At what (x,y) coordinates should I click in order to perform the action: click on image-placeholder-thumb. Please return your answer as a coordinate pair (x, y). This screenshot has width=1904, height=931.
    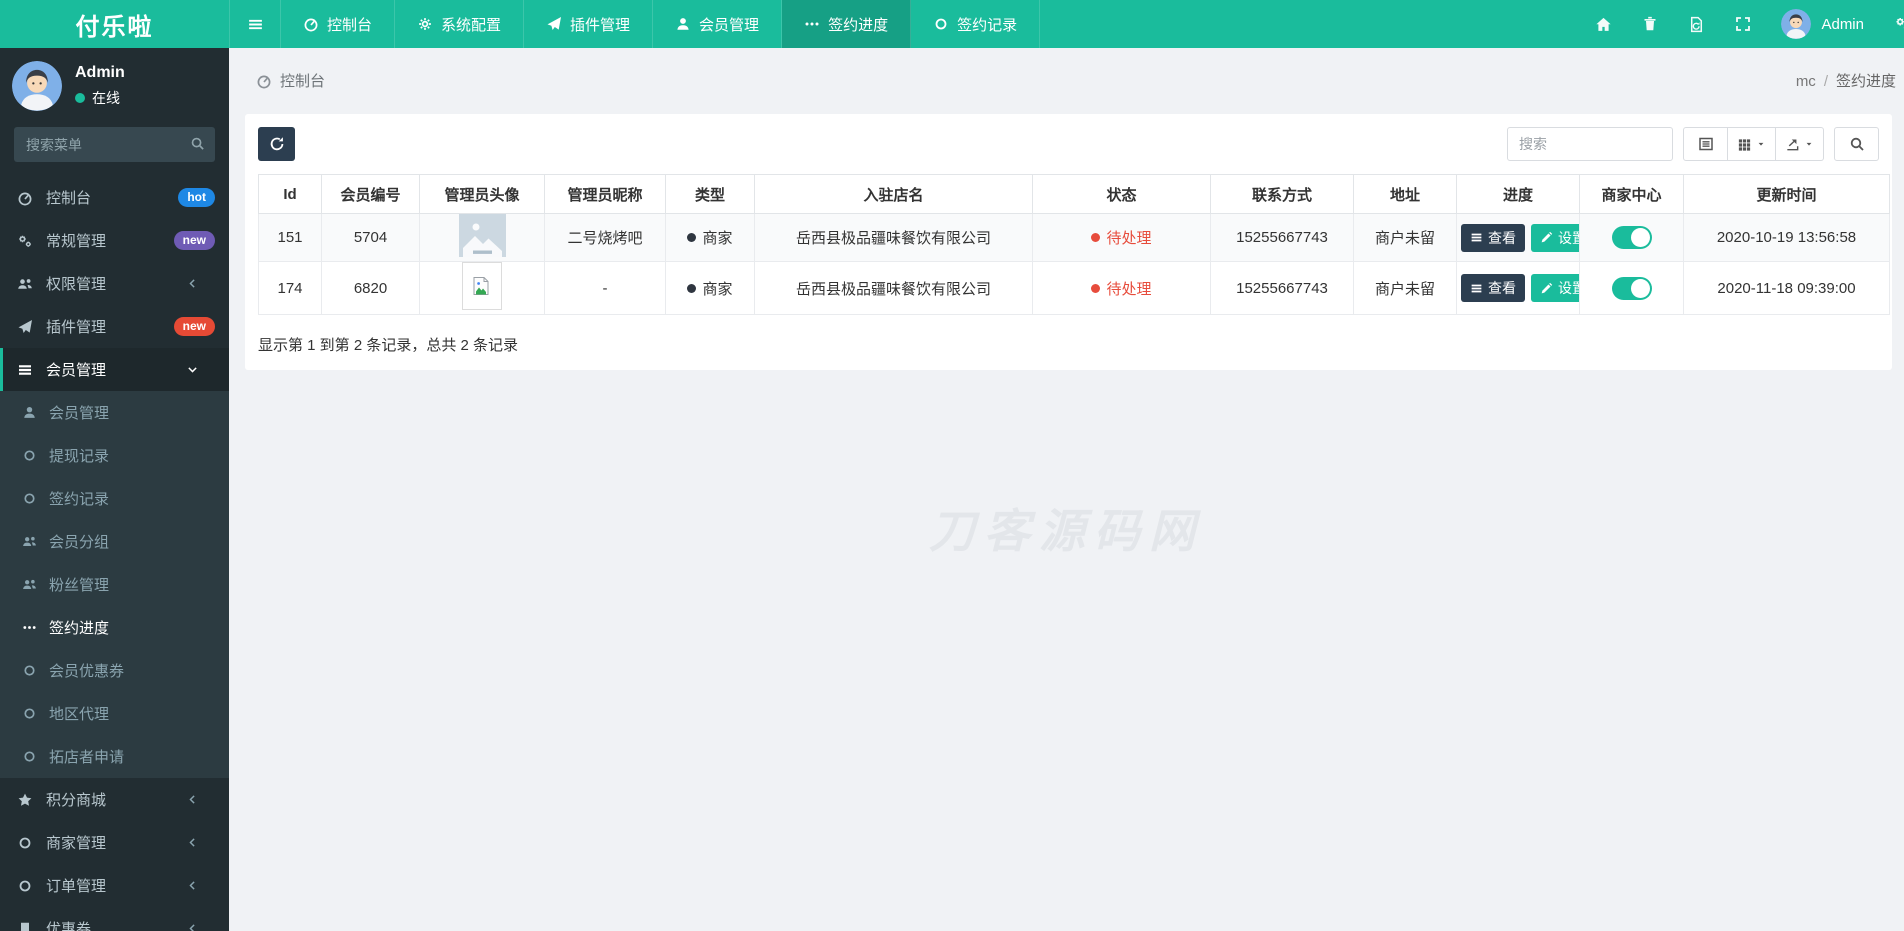
    Looking at the image, I should click on (482, 237).